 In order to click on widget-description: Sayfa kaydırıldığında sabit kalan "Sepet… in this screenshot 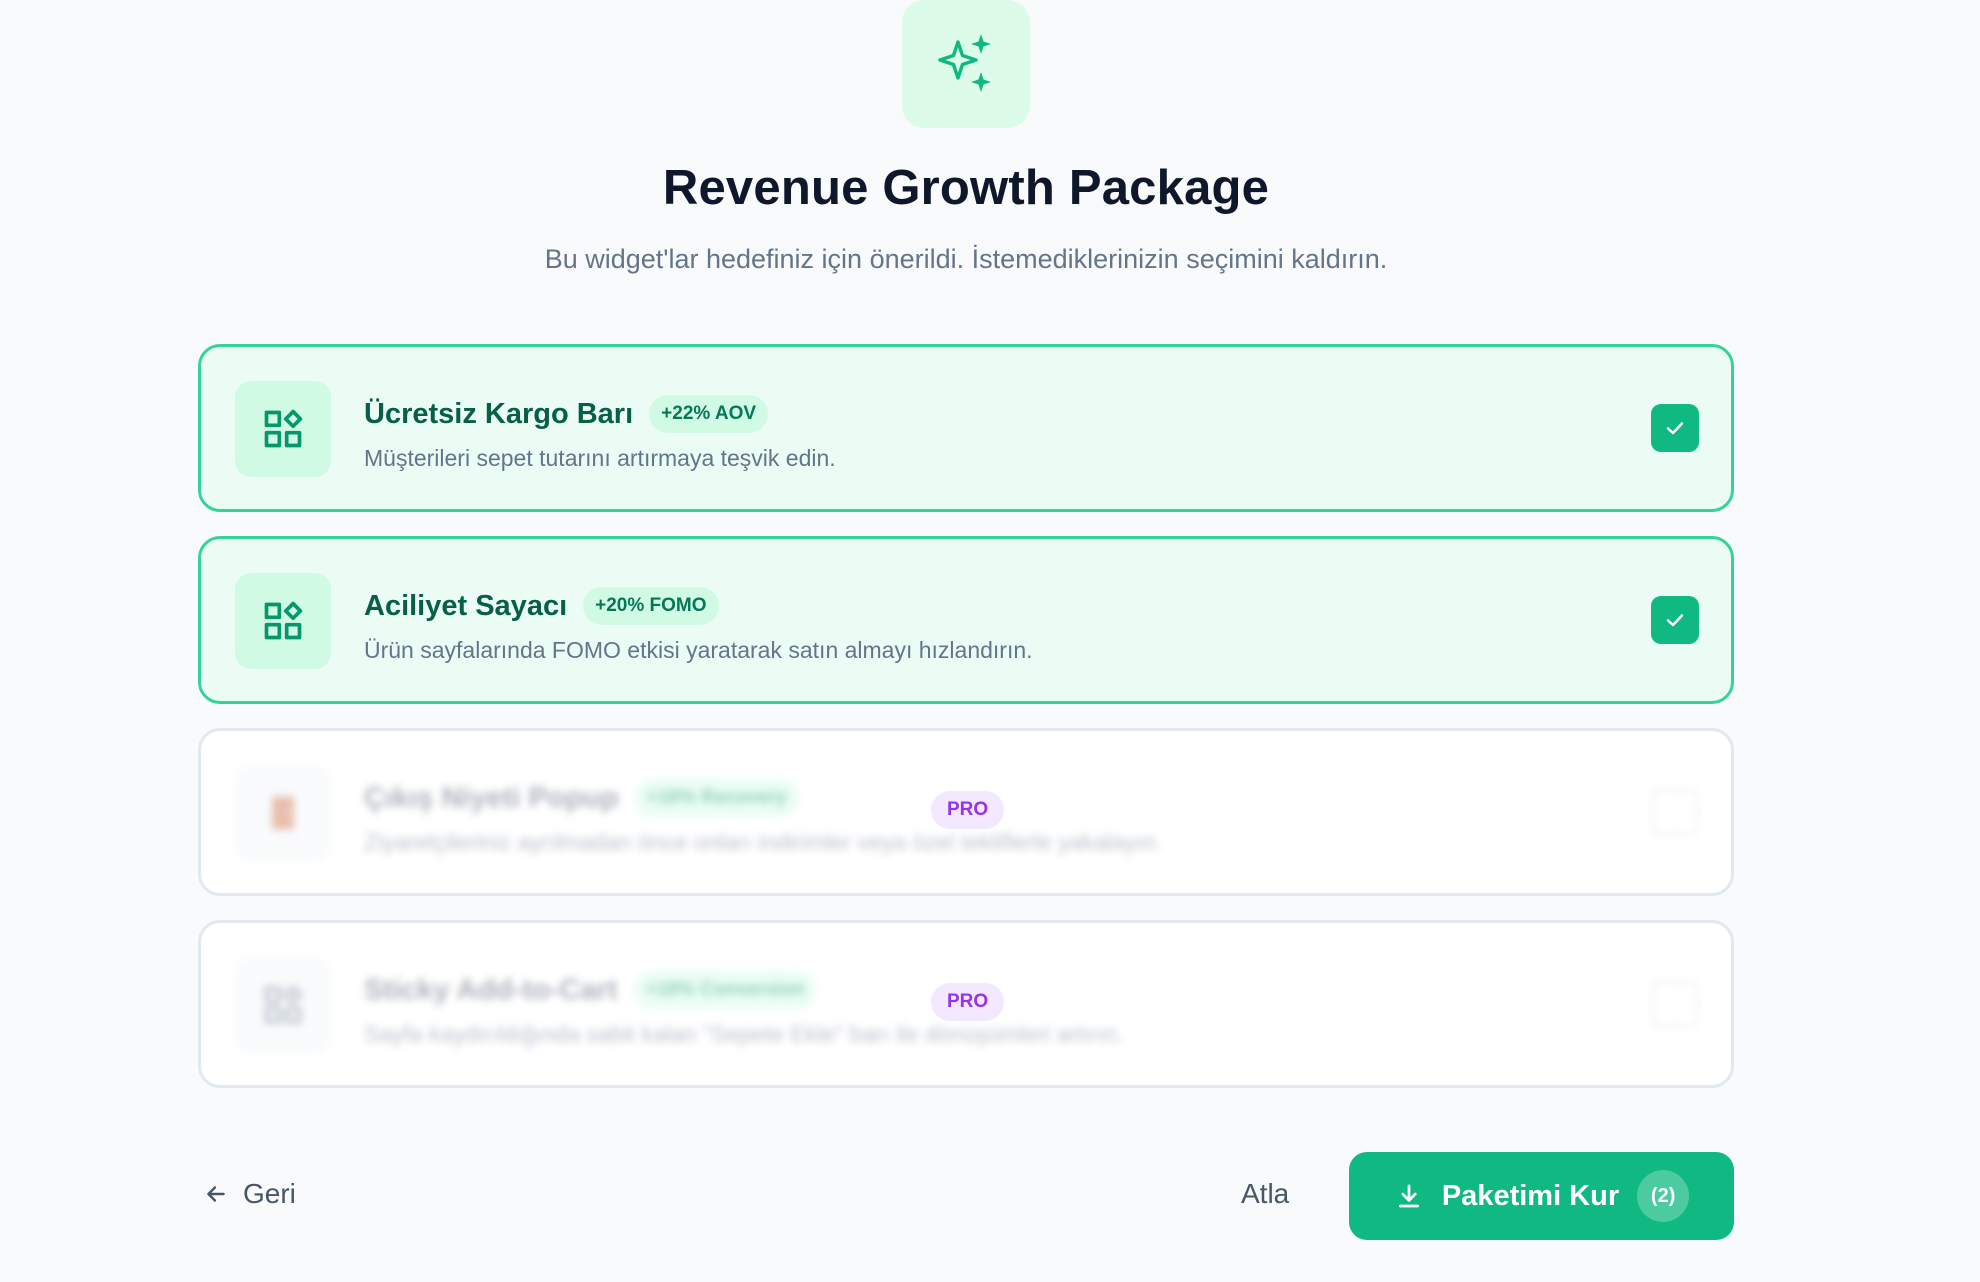, I will do `click(744, 1034)`.